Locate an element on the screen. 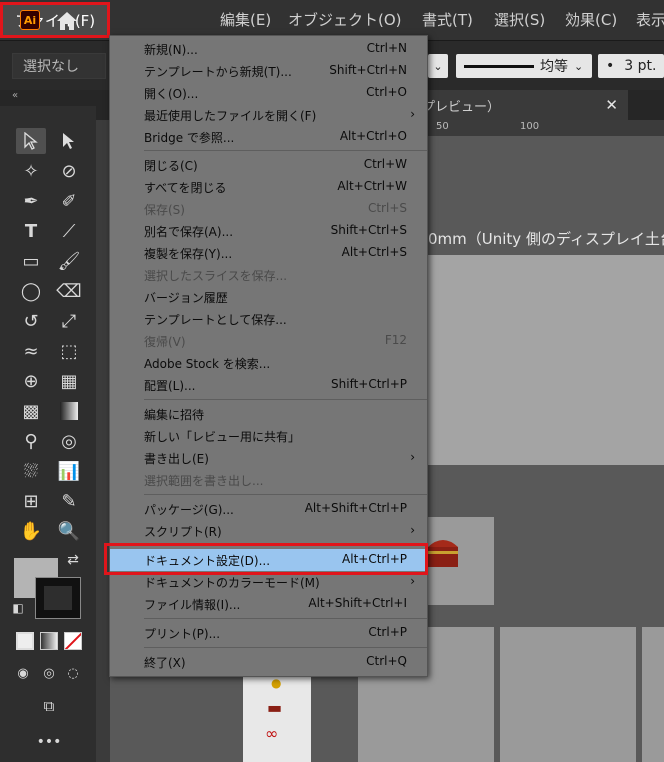 The image size is (664, 762). blend-tool-icon: ◎ is located at coordinates (69, 441).